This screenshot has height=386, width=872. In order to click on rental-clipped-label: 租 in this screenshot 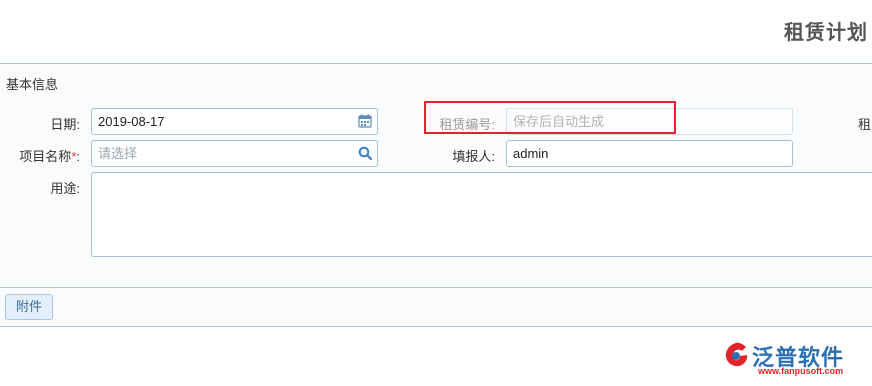, I will do `click(865, 124)`.